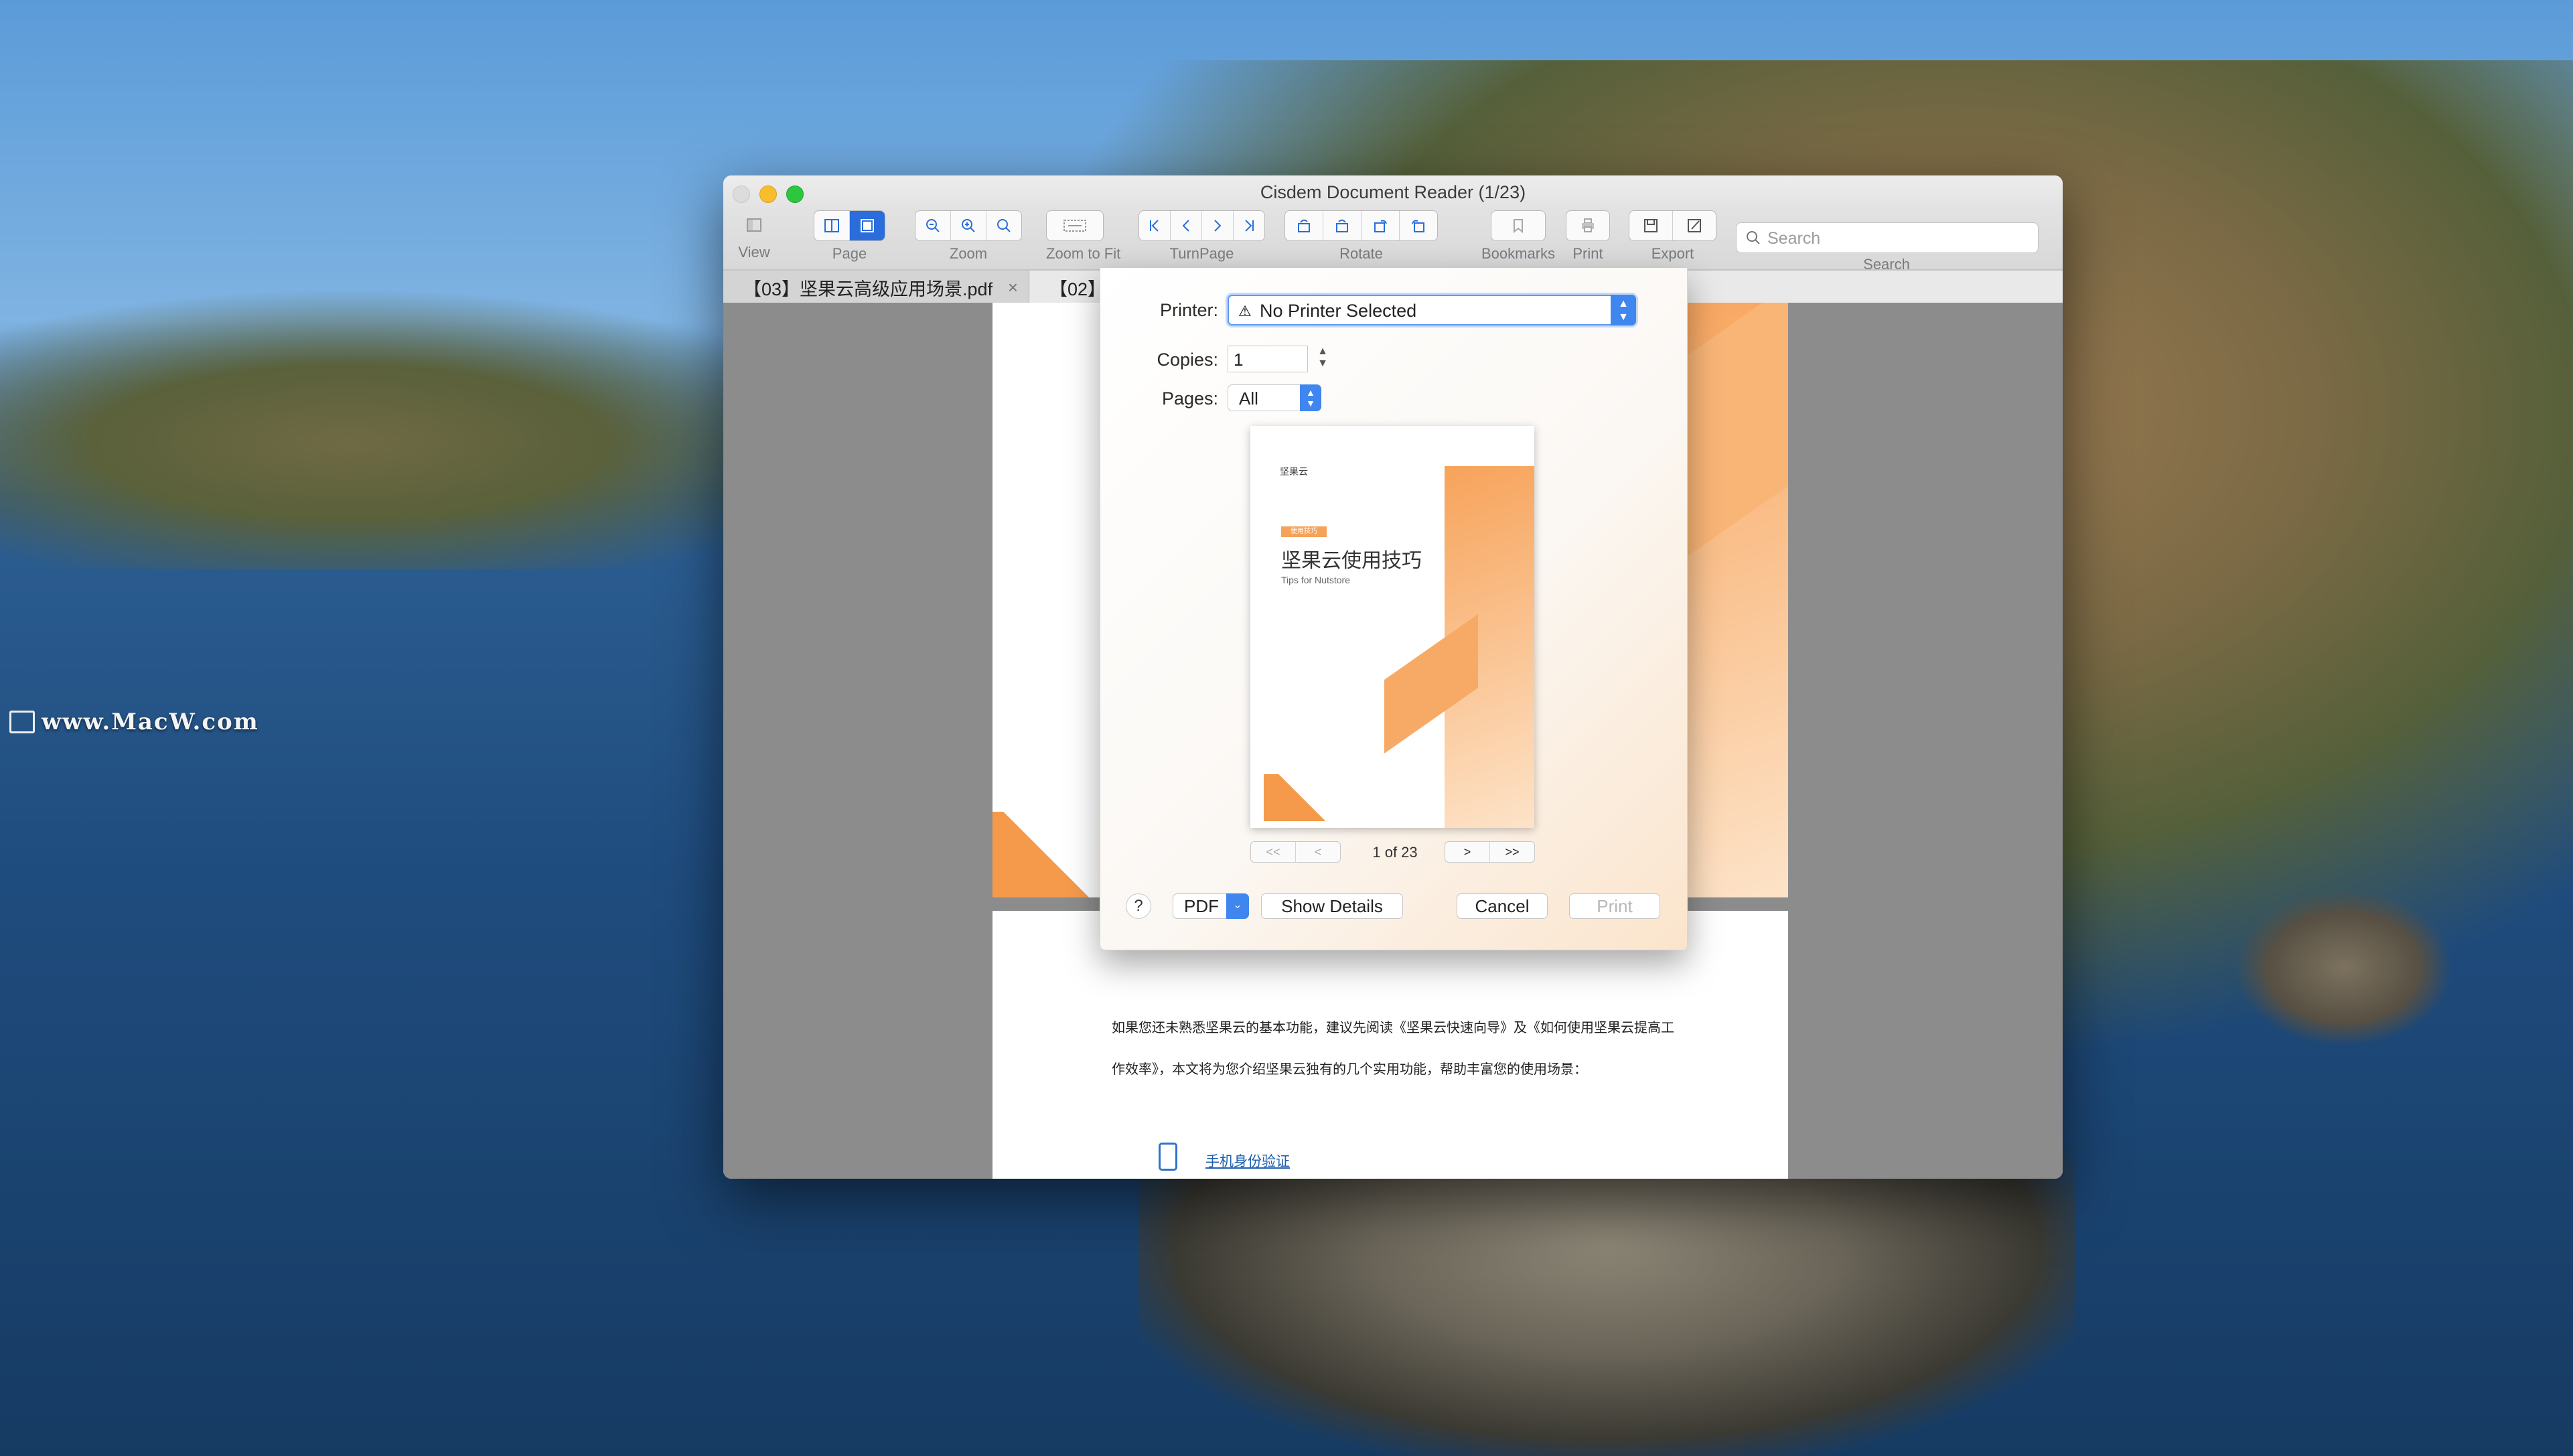 The image size is (2573, 1456). I want to click on turnpage-group: TurnPage, so click(1201, 236).